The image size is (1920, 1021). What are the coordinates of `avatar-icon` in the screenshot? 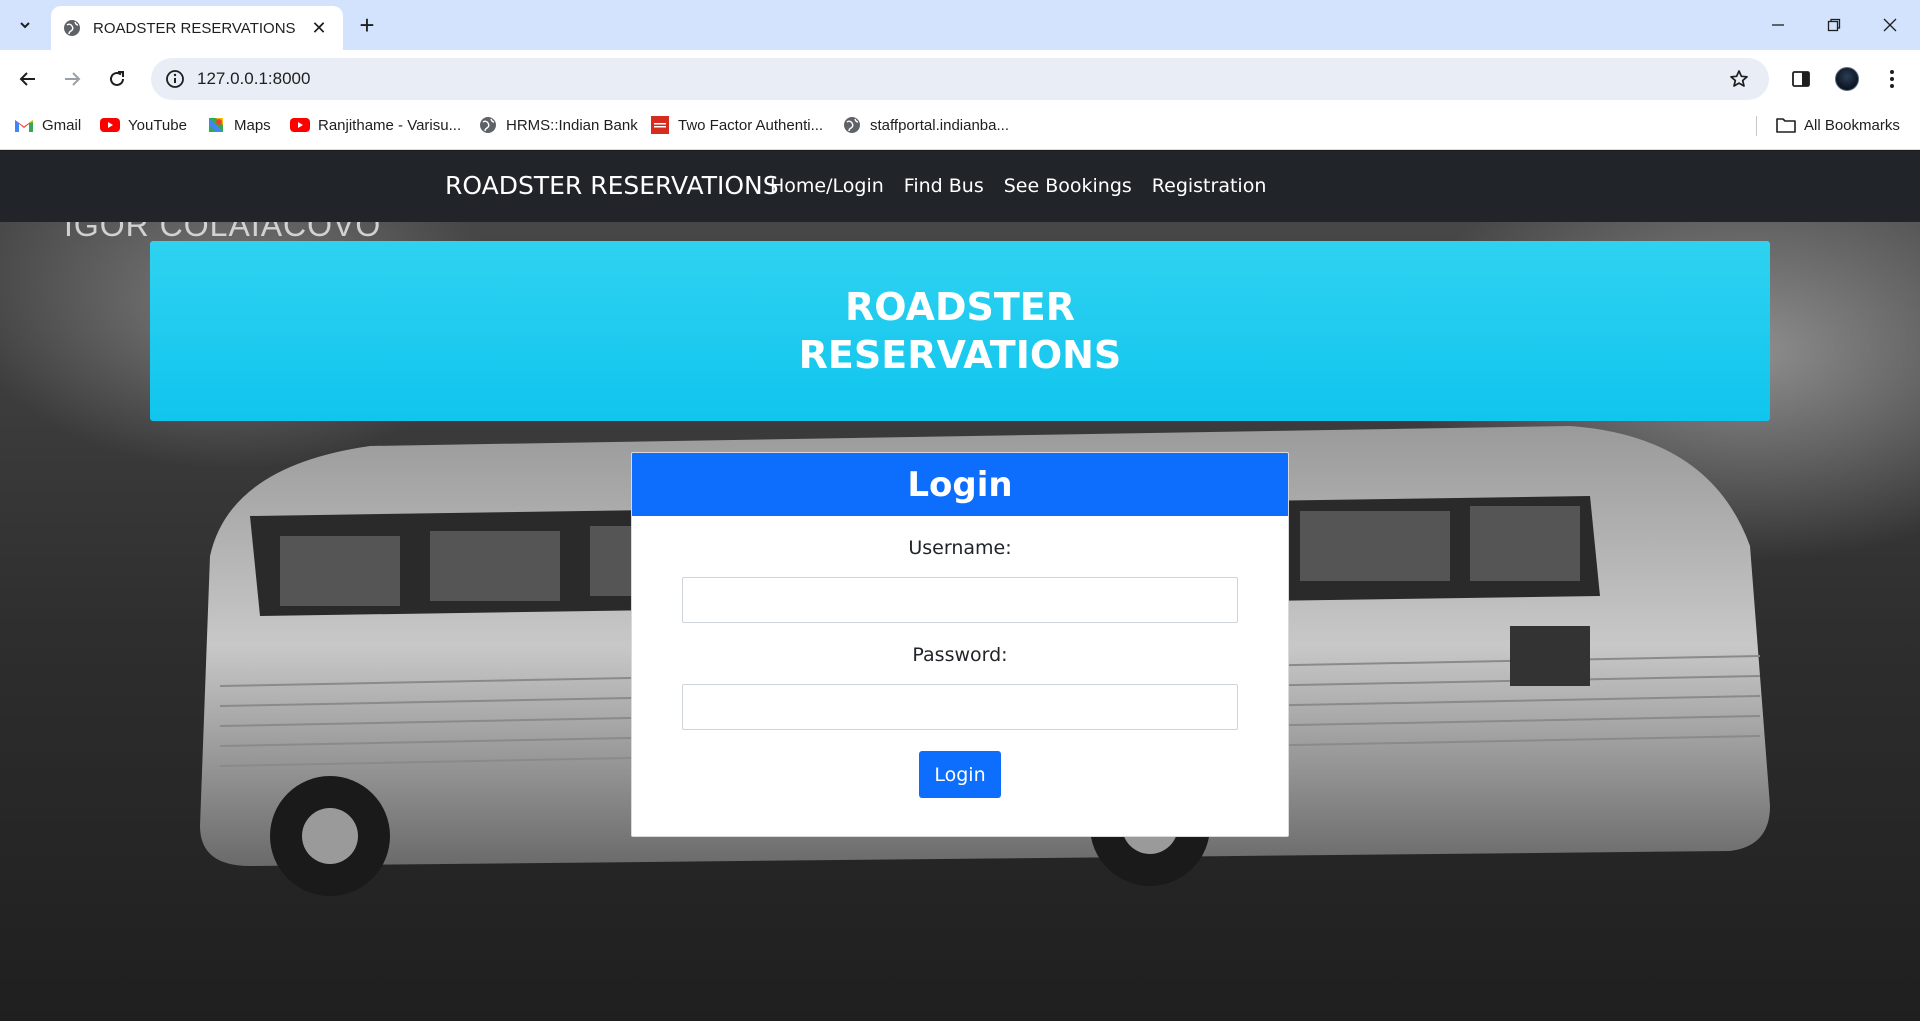 It's located at (1847, 79).